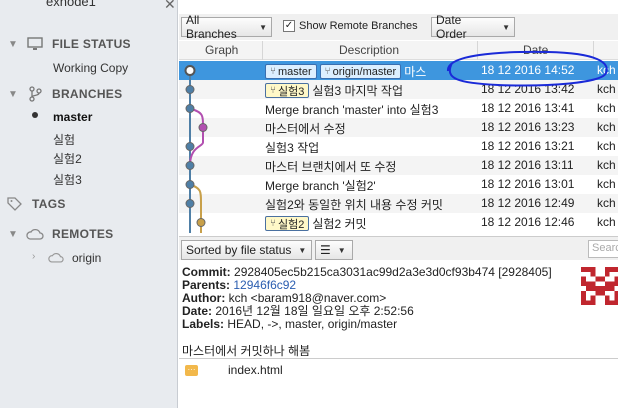 This screenshot has width=618, height=408. What do you see at coordinates (35, 115) in the screenshot?
I see `current-branch-dot-icon` at bounding box center [35, 115].